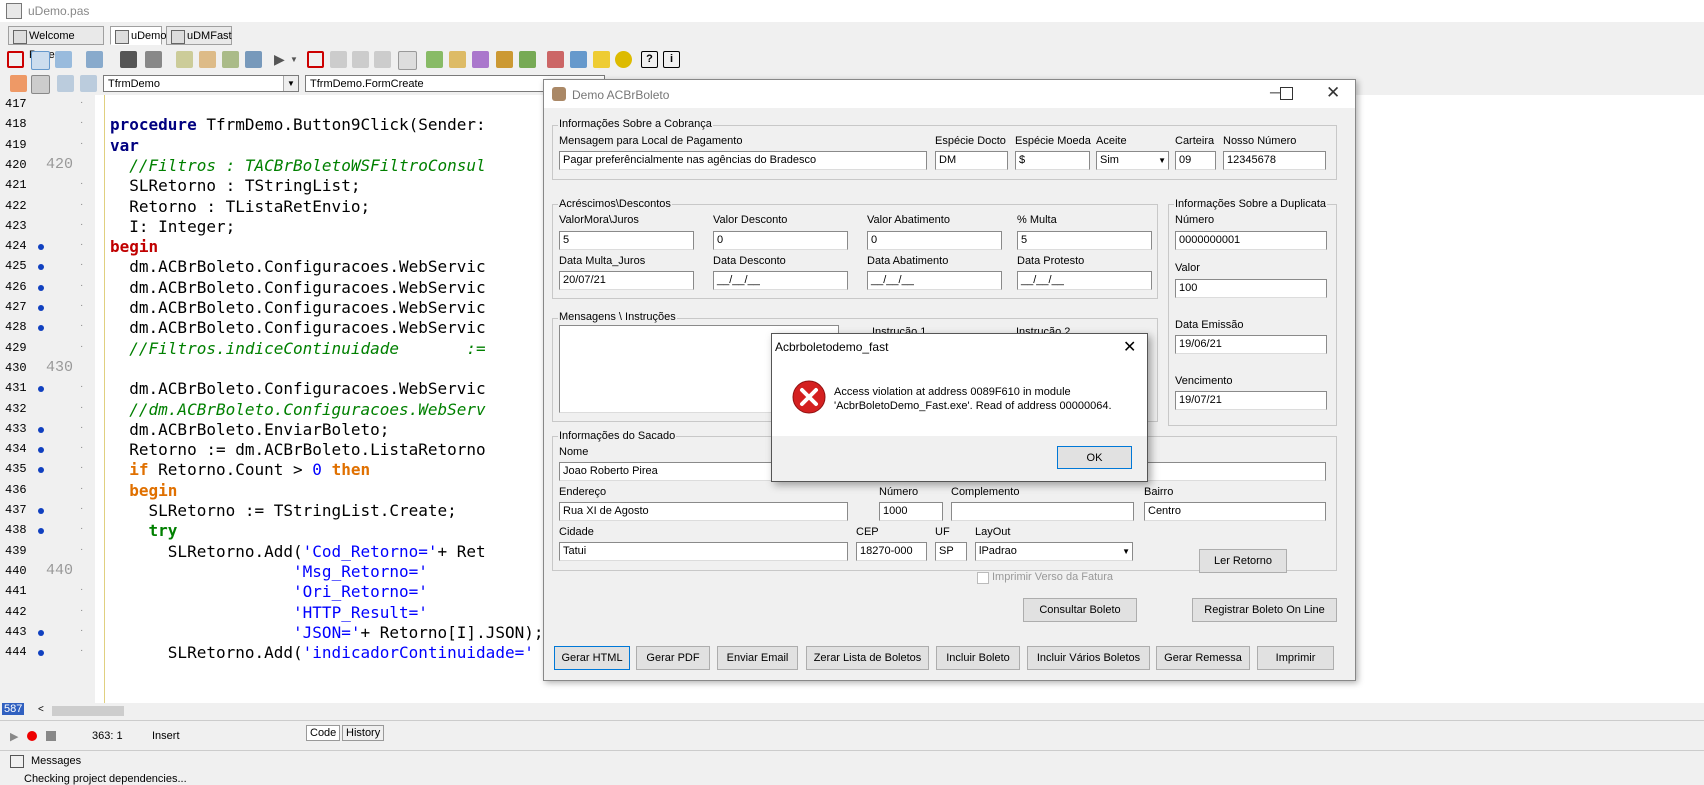 This screenshot has height=785, width=1704. What do you see at coordinates (40, 84) in the screenshot?
I see `toggle-form-icon` at bounding box center [40, 84].